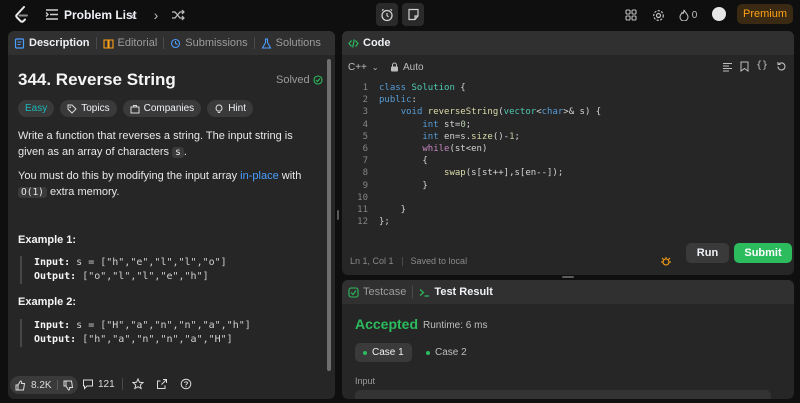  What do you see at coordinates (387, 14) in the screenshot?
I see `timer-button` at bounding box center [387, 14].